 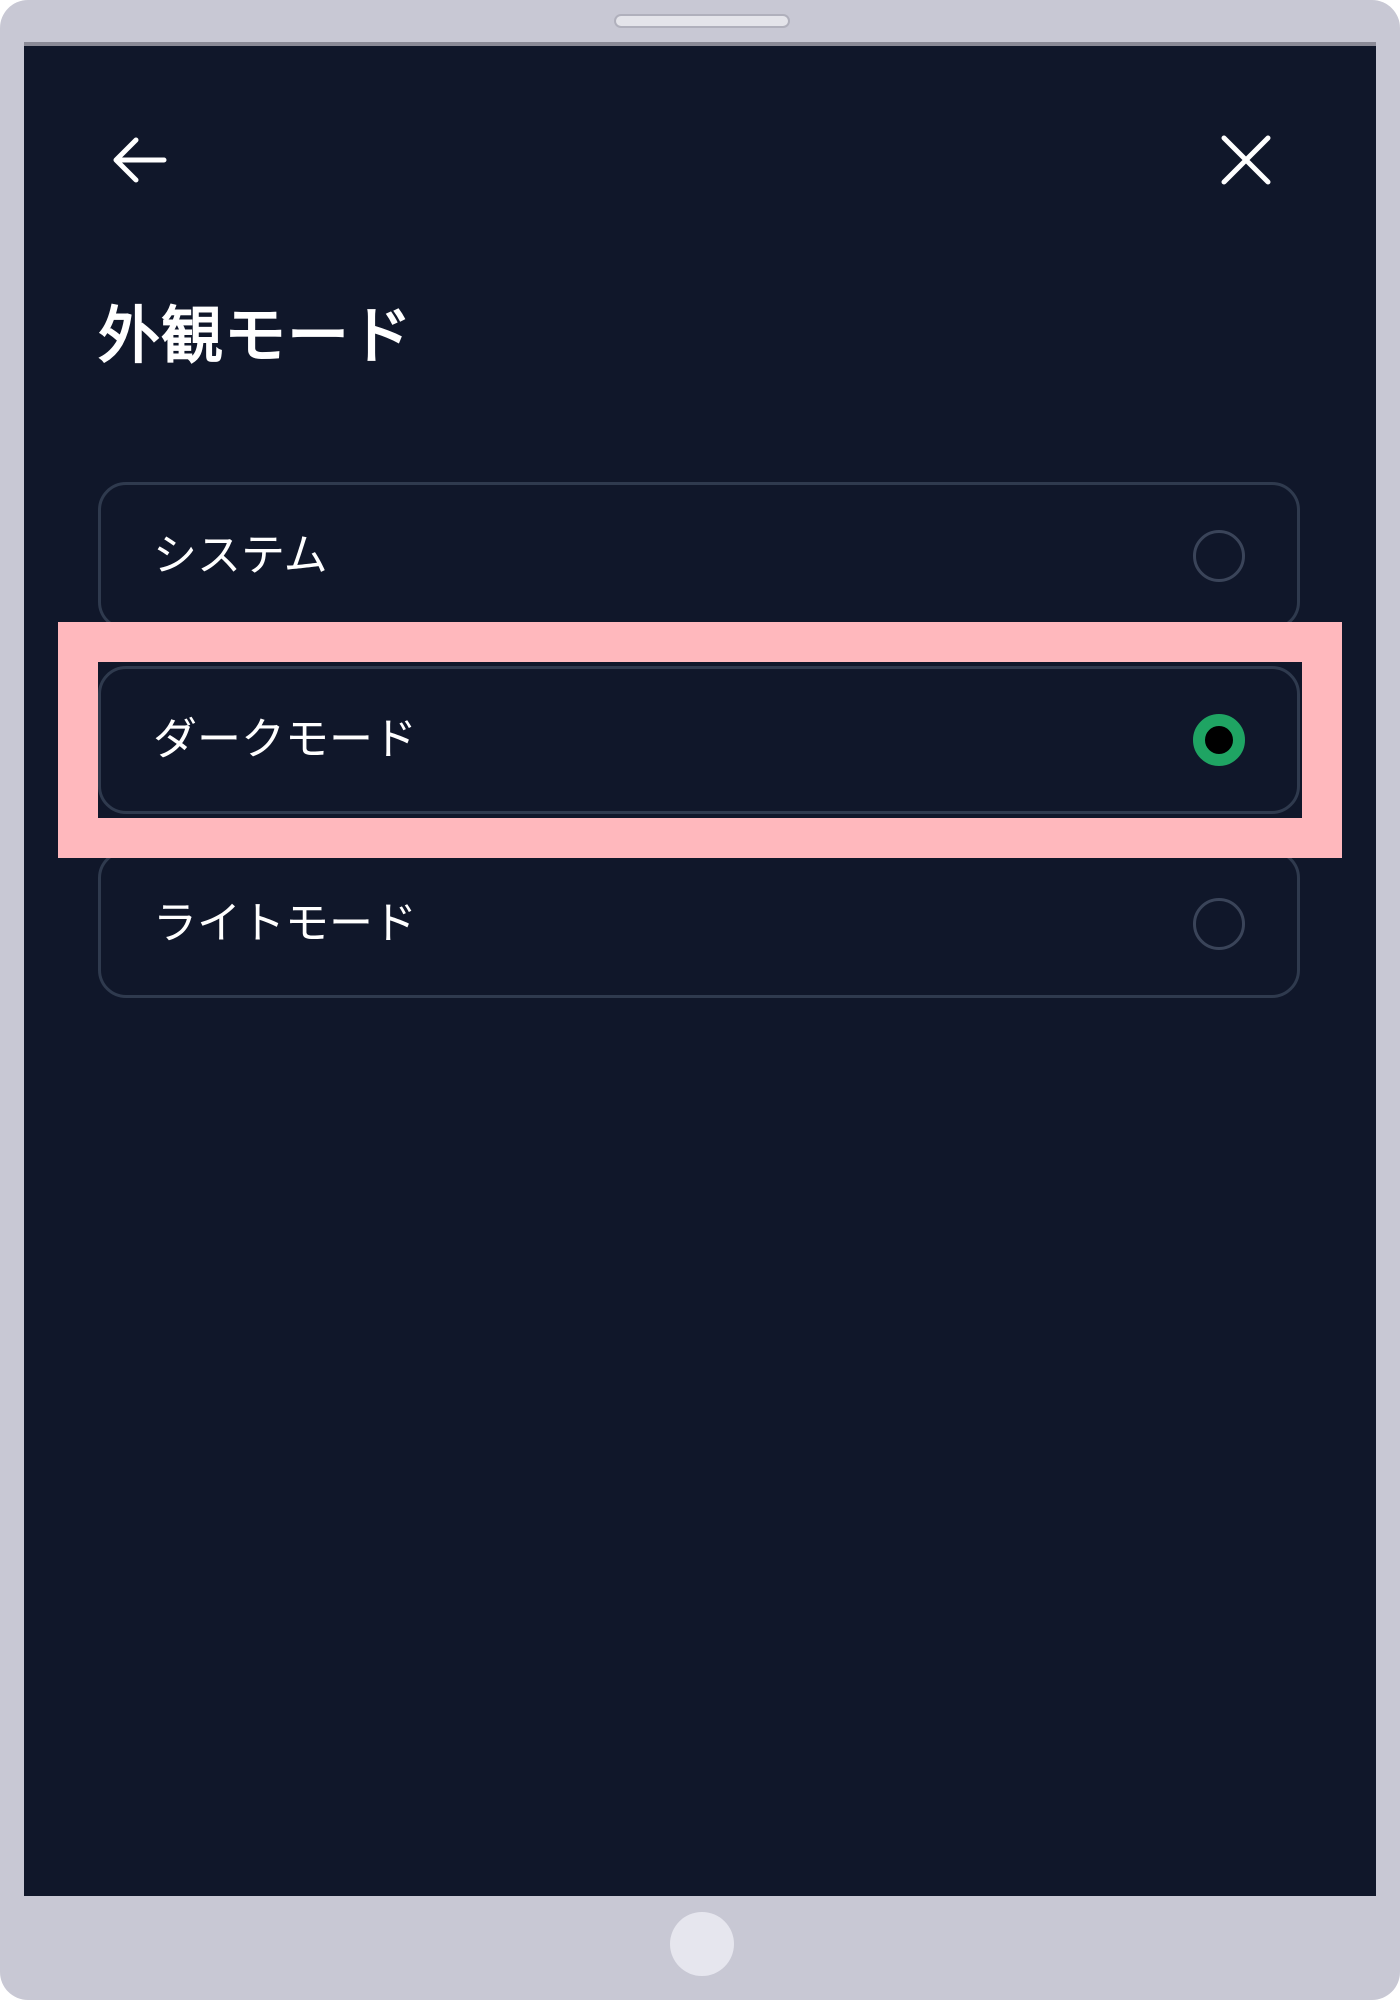 What do you see at coordinates (702, 1944) in the screenshot?
I see `home-button` at bounding box center [702, 1944].